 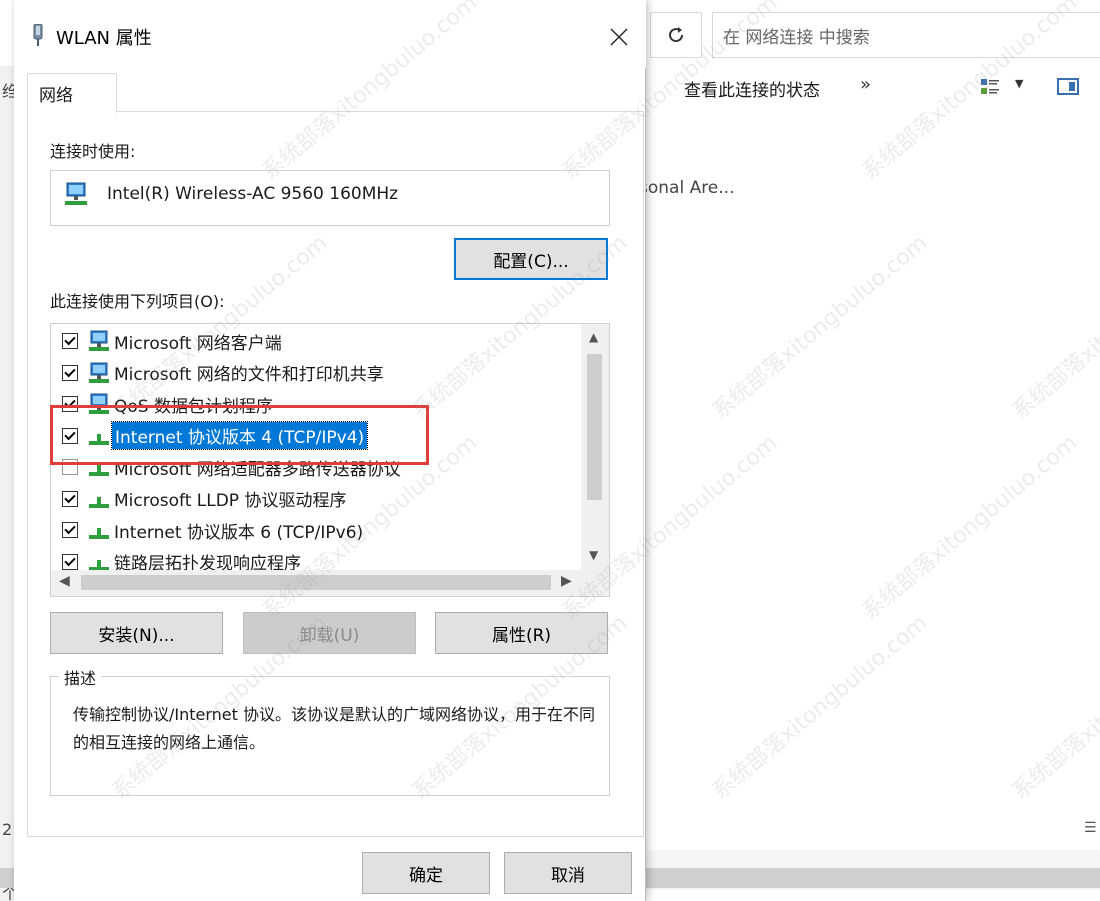 What do you see at coordinates (93, 151) in the screenshot?
I see `connect-using-label: 连接时使用:` at bounding box center [93, 151].